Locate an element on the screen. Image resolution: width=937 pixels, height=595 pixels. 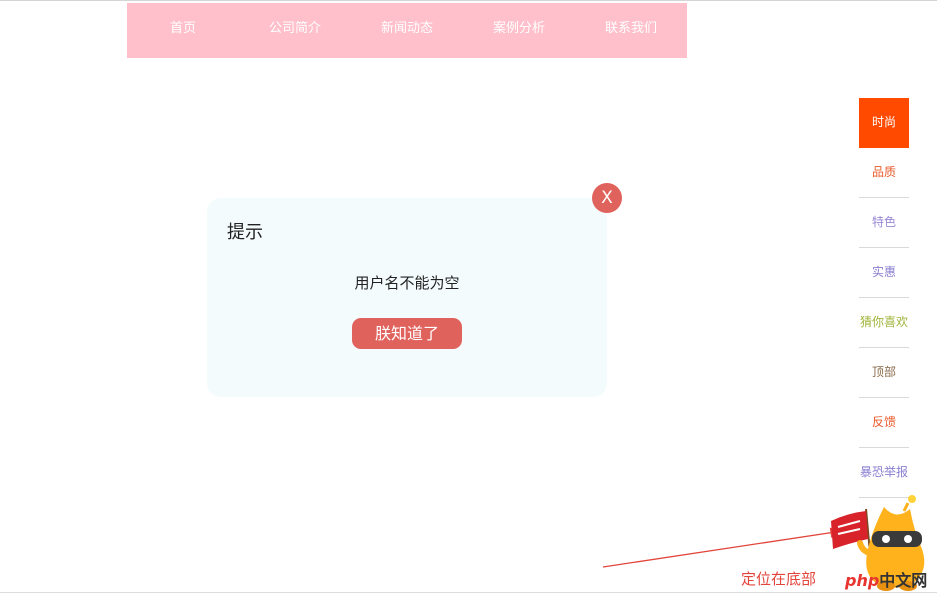
nav-item-home: 首页 is located at coordinates (183, 30).